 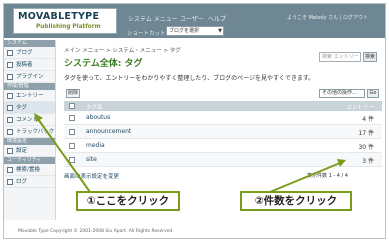 What do you see at coordinates (64, 155) in the screenshot?
I see `callout-arrow-left` at bounding box center [64, 155].